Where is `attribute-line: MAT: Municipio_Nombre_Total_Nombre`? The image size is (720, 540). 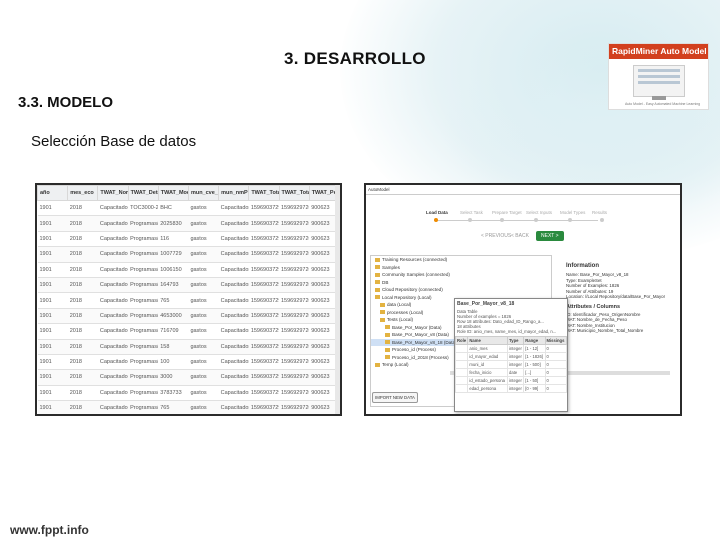 attribute-line: MAT: Municipio_Nombre_Total_Nombre is located at coordinates (605, 330).